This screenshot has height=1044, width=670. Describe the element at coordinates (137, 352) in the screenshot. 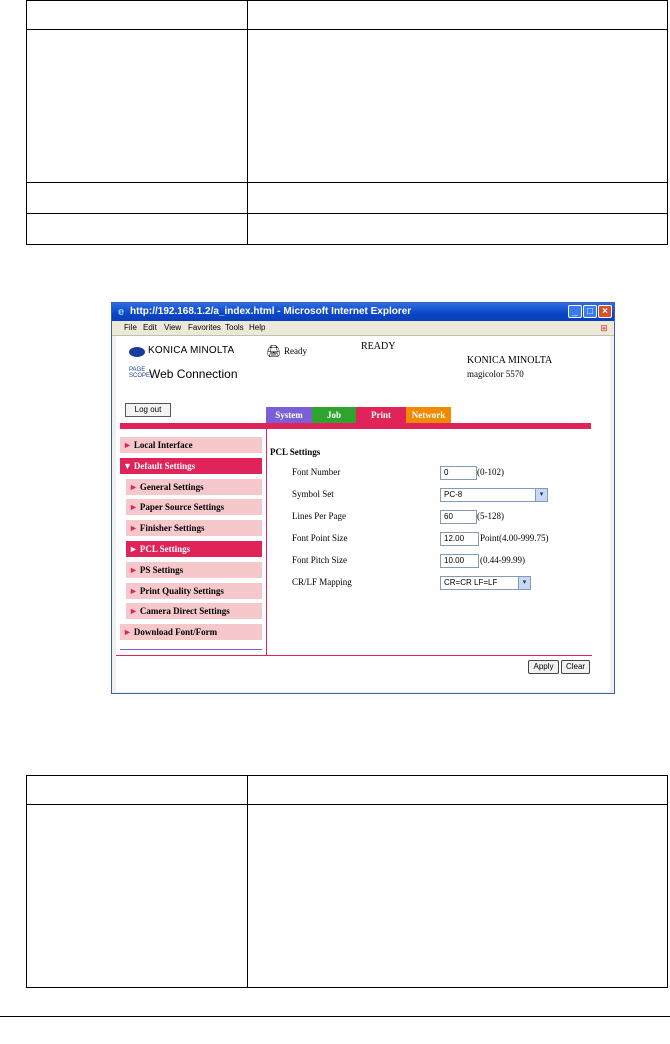

I see `konica-logo-icon` at that location.